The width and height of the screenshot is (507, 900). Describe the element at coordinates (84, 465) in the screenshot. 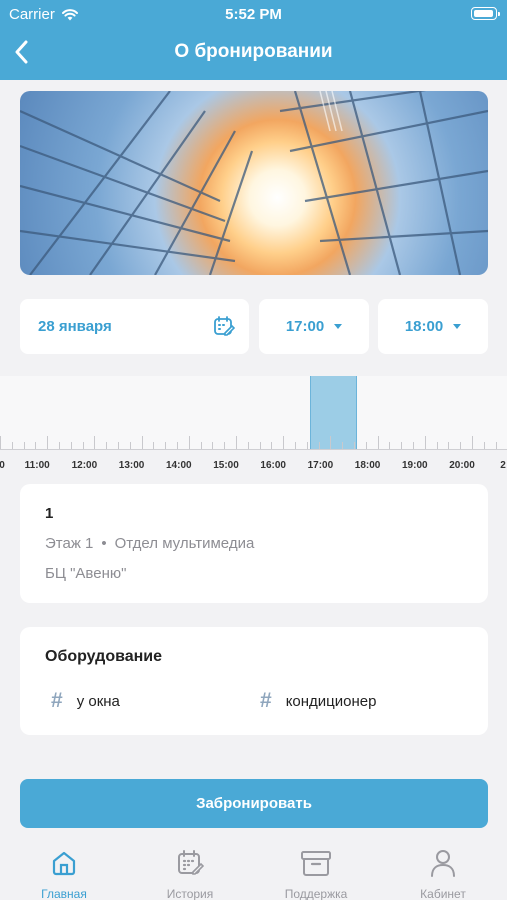

I see `time-scale-label: 12:00` at that location.